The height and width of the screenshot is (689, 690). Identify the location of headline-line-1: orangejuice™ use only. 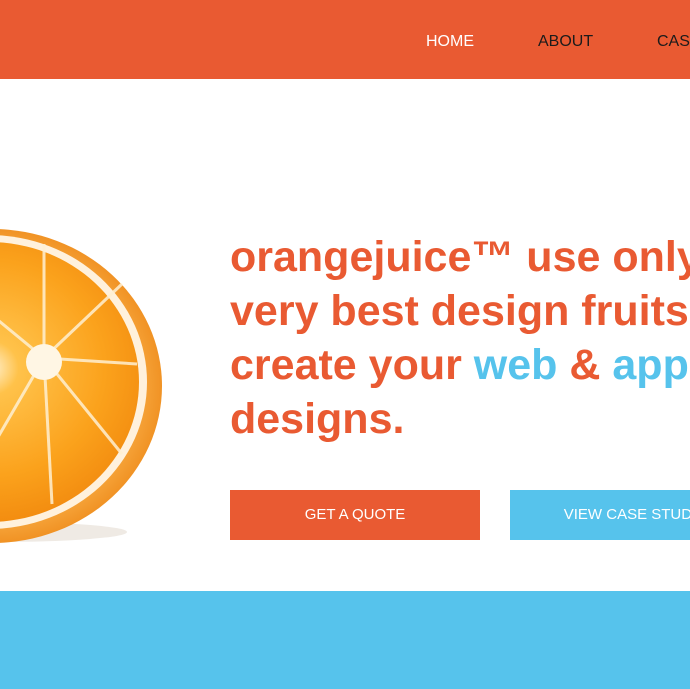
(460, 257).